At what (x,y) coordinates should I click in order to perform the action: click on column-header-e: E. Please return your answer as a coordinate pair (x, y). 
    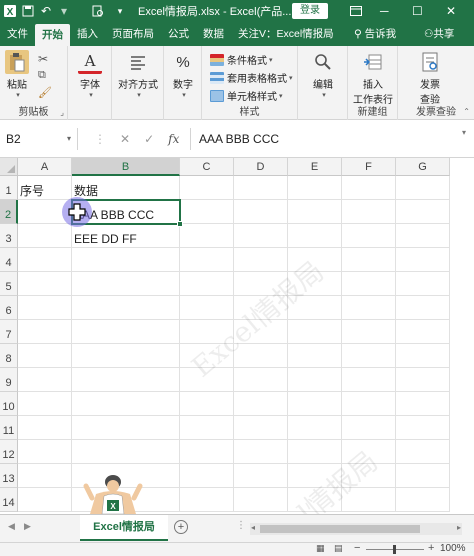
    Looking at the image, I should click on (315, 167).